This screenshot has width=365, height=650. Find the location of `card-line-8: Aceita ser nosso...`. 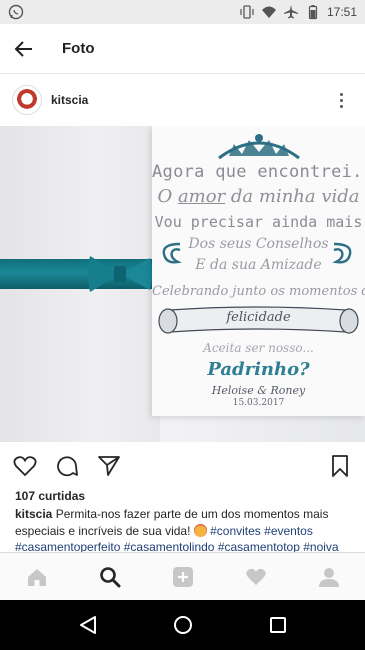

card-line-8: Aceita ser nosso... is located at coordinates (258, 348).